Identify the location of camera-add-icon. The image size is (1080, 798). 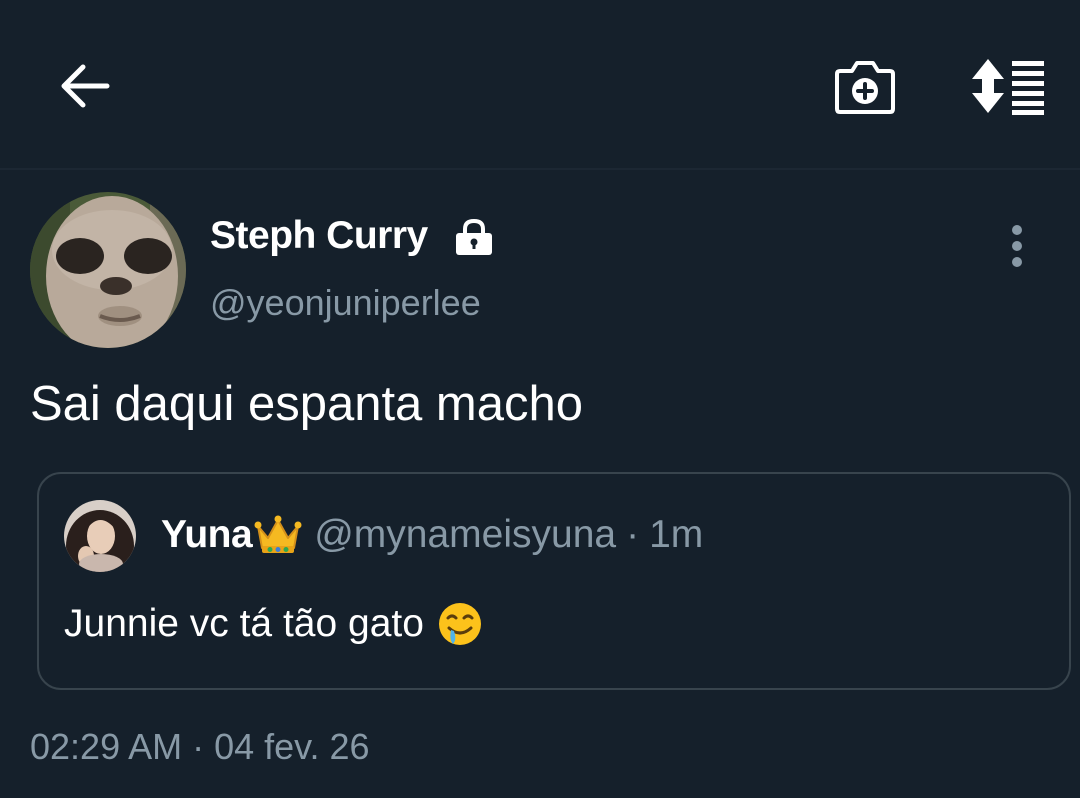
(865, 87).